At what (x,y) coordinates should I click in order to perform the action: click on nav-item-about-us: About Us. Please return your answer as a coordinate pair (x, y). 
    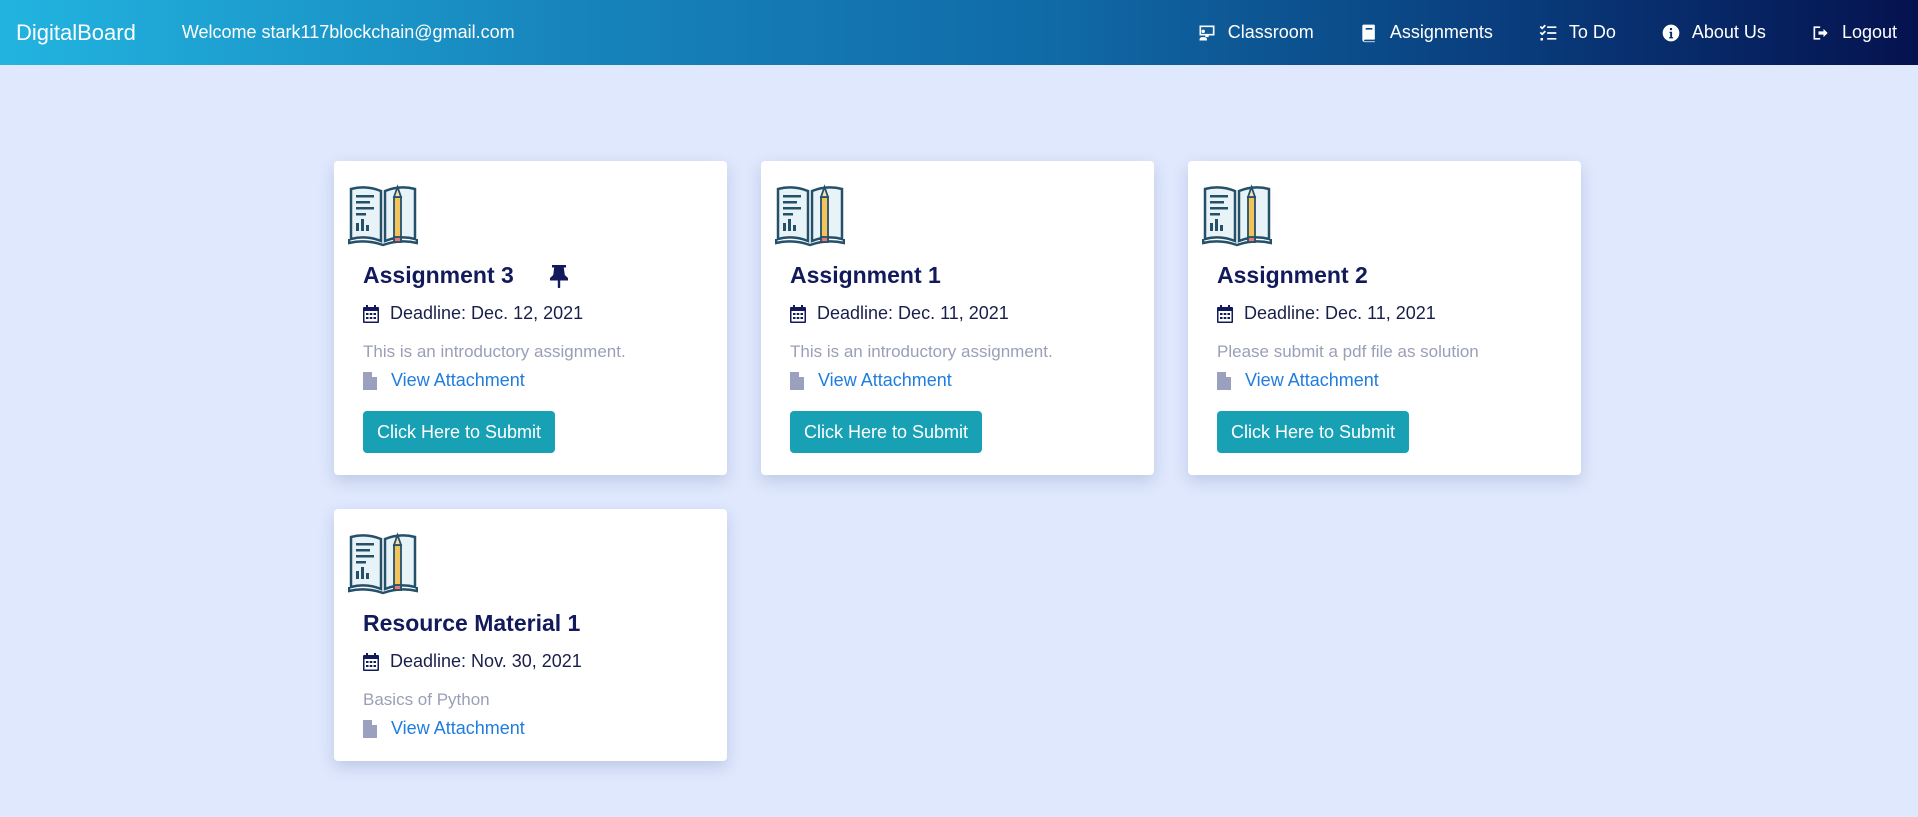
    Looking at the image, I should click on (1713, 32).